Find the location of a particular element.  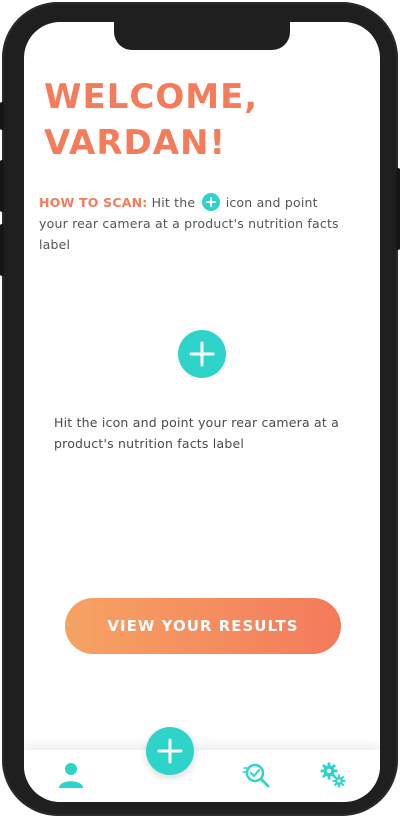

volume-down-button is located at coordinates (2, 250).